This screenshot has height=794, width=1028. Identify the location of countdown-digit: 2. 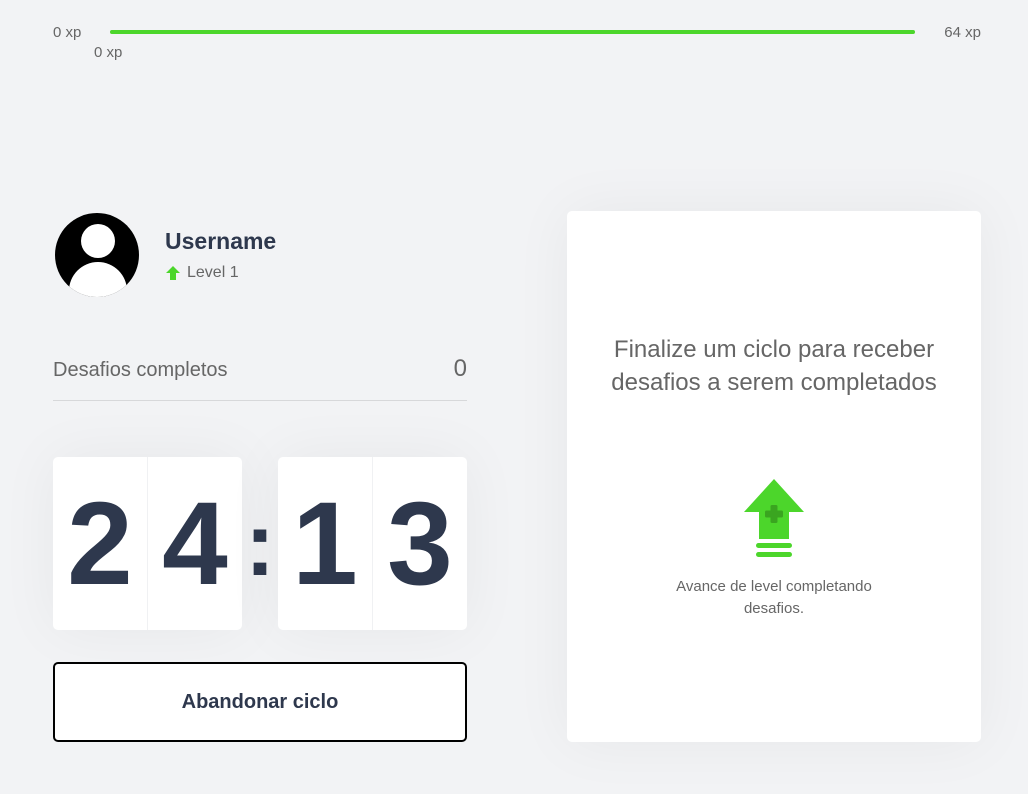
(100, 543).